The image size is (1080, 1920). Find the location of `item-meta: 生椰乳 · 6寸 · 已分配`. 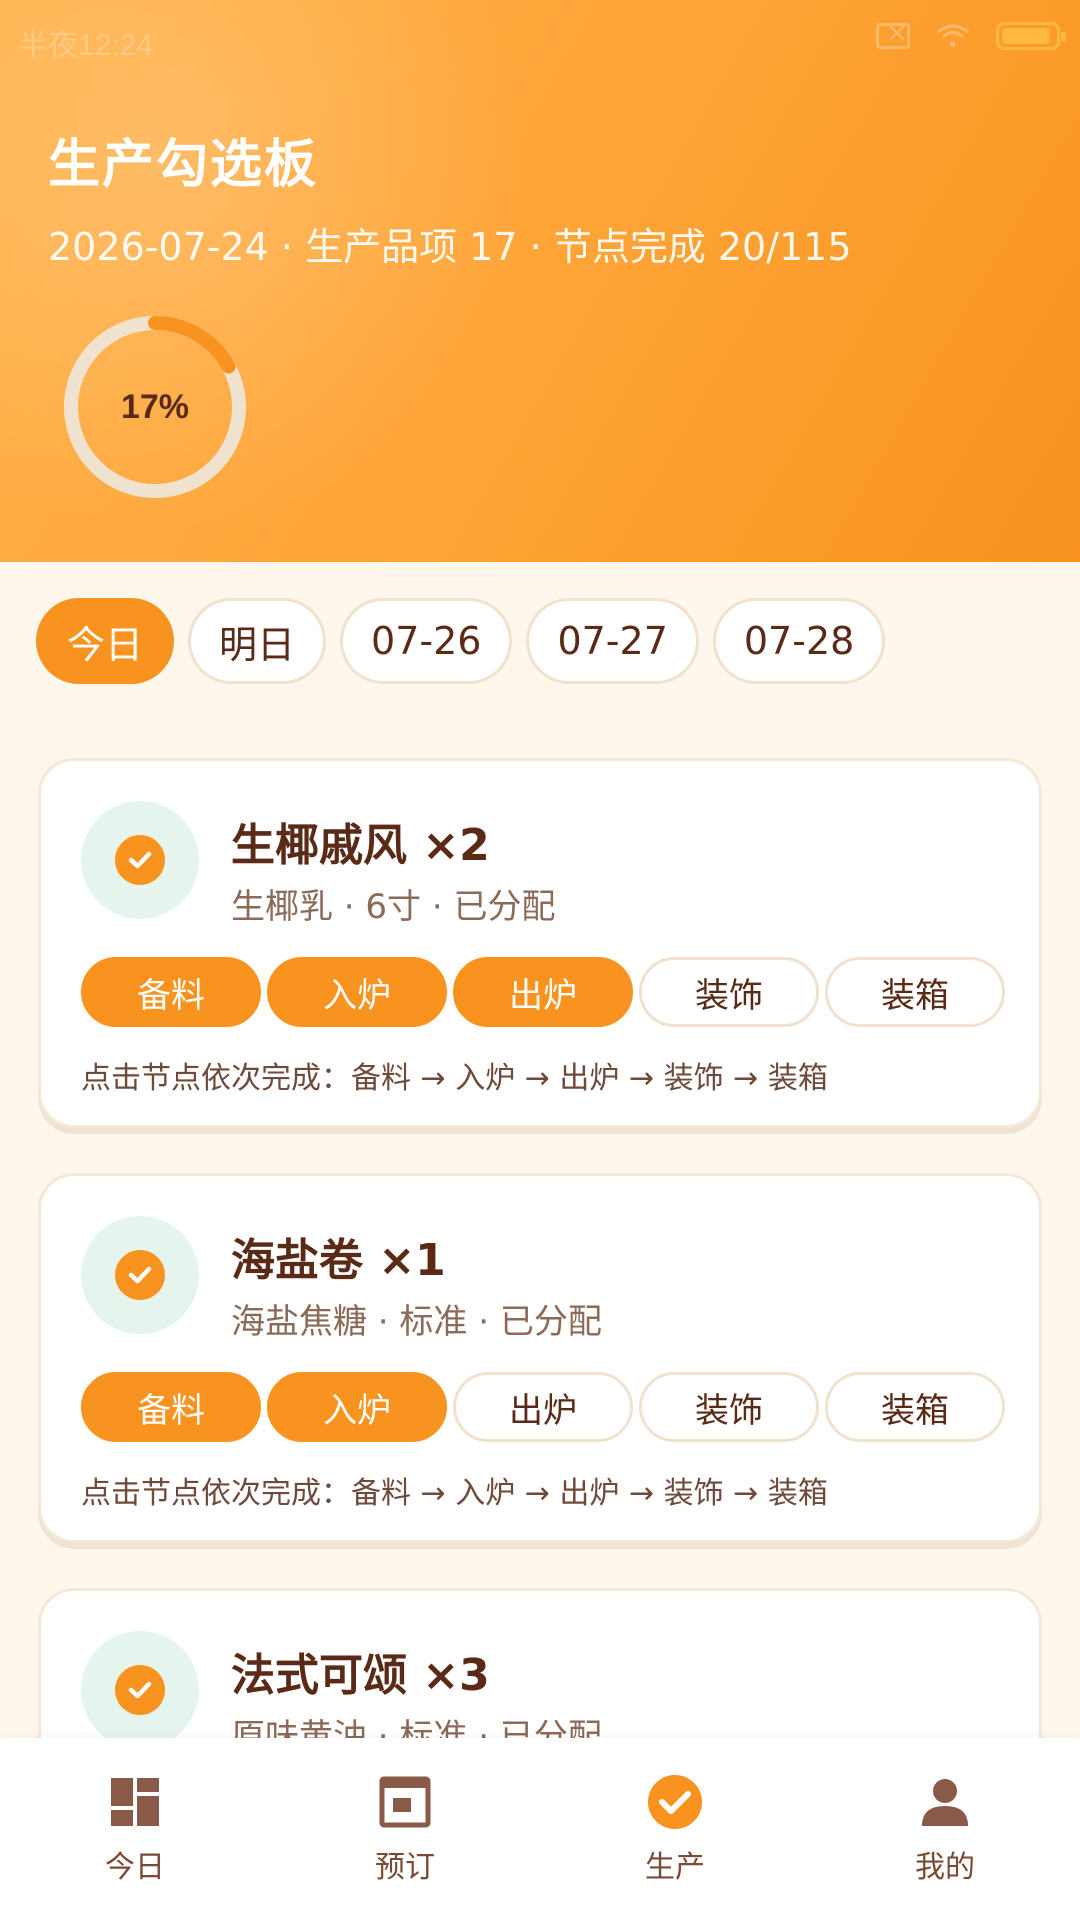

item-meta: 生椰乳 · 6寸 · 已分配 is located at coordinates (393, 907).